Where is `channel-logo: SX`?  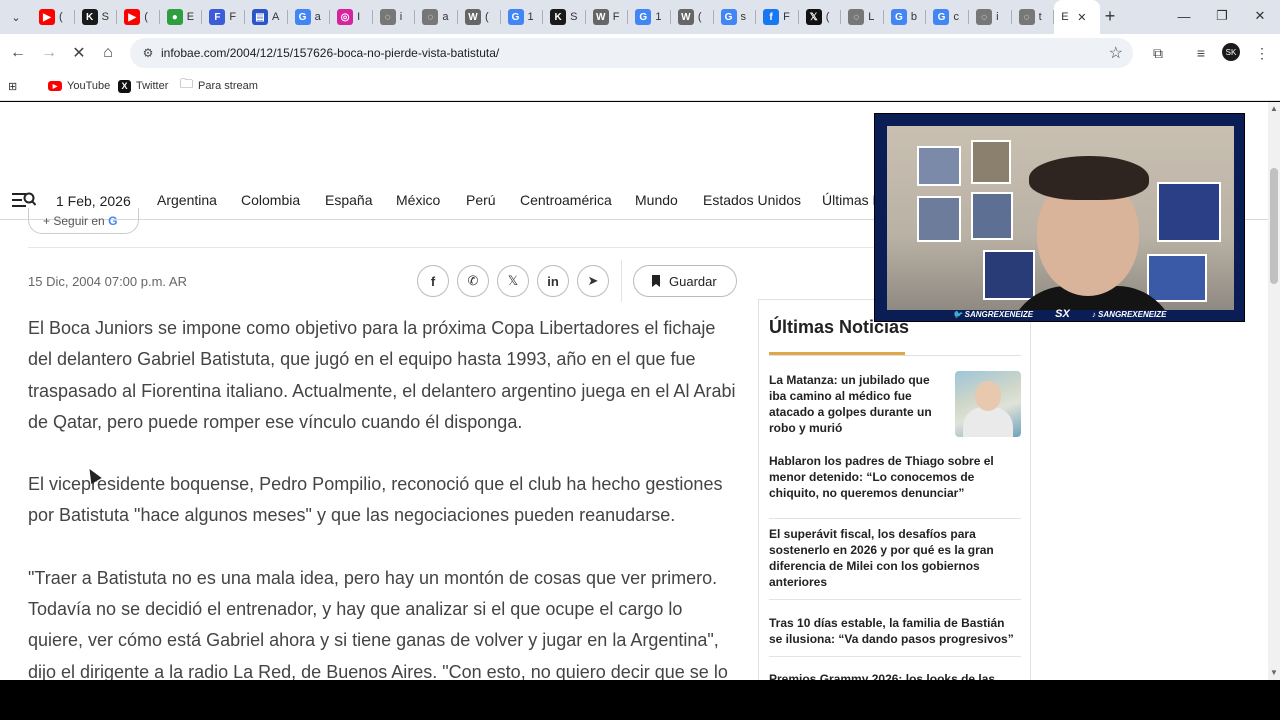
channel-logo: SX is located at coordinates (1062, 314).